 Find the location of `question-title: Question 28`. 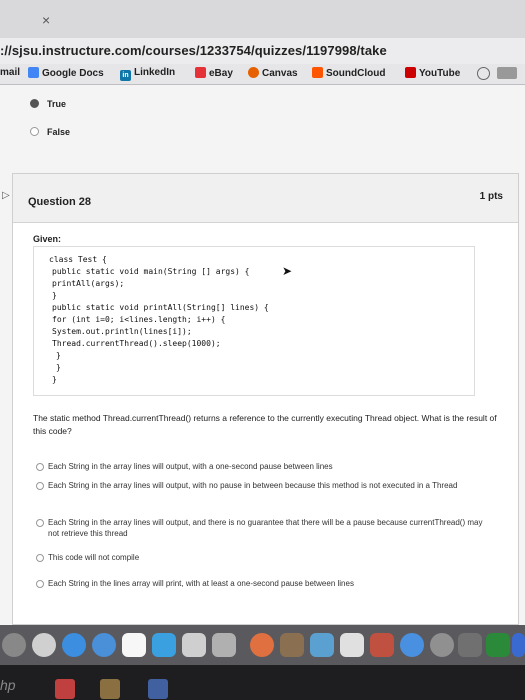

question-title: Question 28 is located at coordinates (59, 202).